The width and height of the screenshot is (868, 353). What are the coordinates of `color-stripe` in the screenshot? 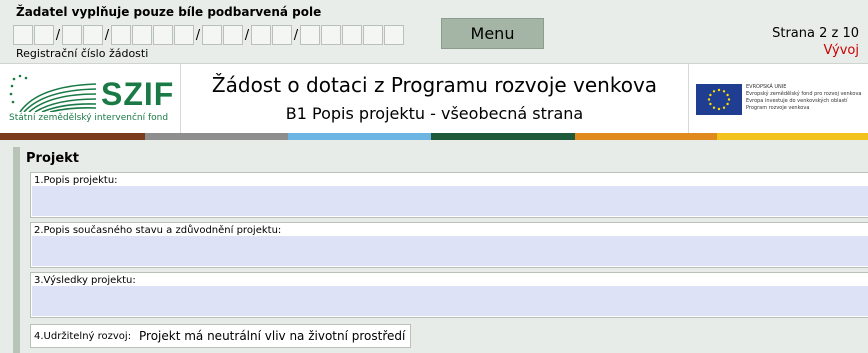 It's located at (434, 136).